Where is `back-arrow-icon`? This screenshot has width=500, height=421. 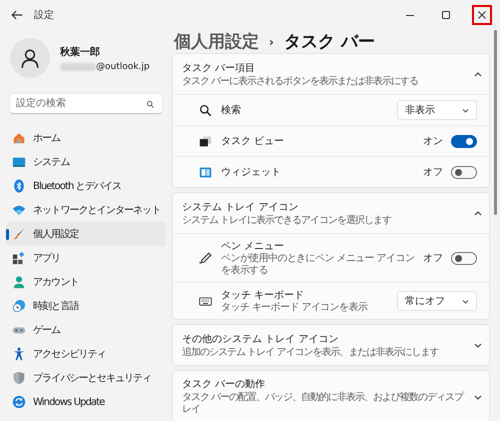 back-arrow-icon is located at coordinates (17, 15).